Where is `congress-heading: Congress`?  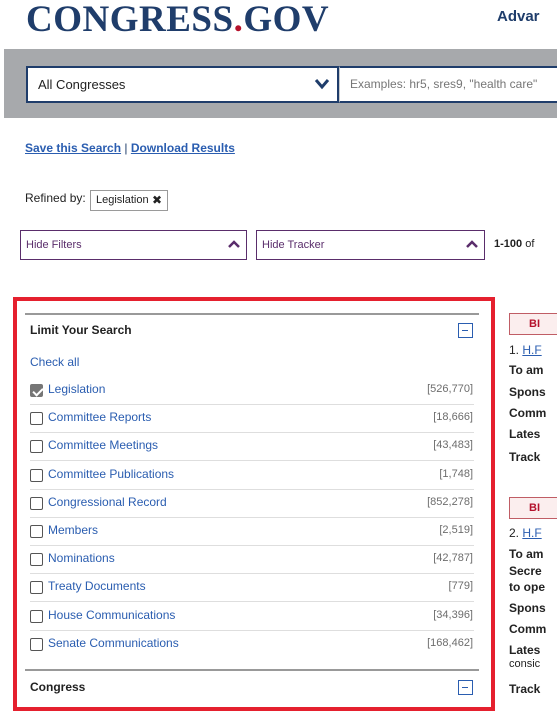
congress-heading: Congress is located at coordinates (58, 687).